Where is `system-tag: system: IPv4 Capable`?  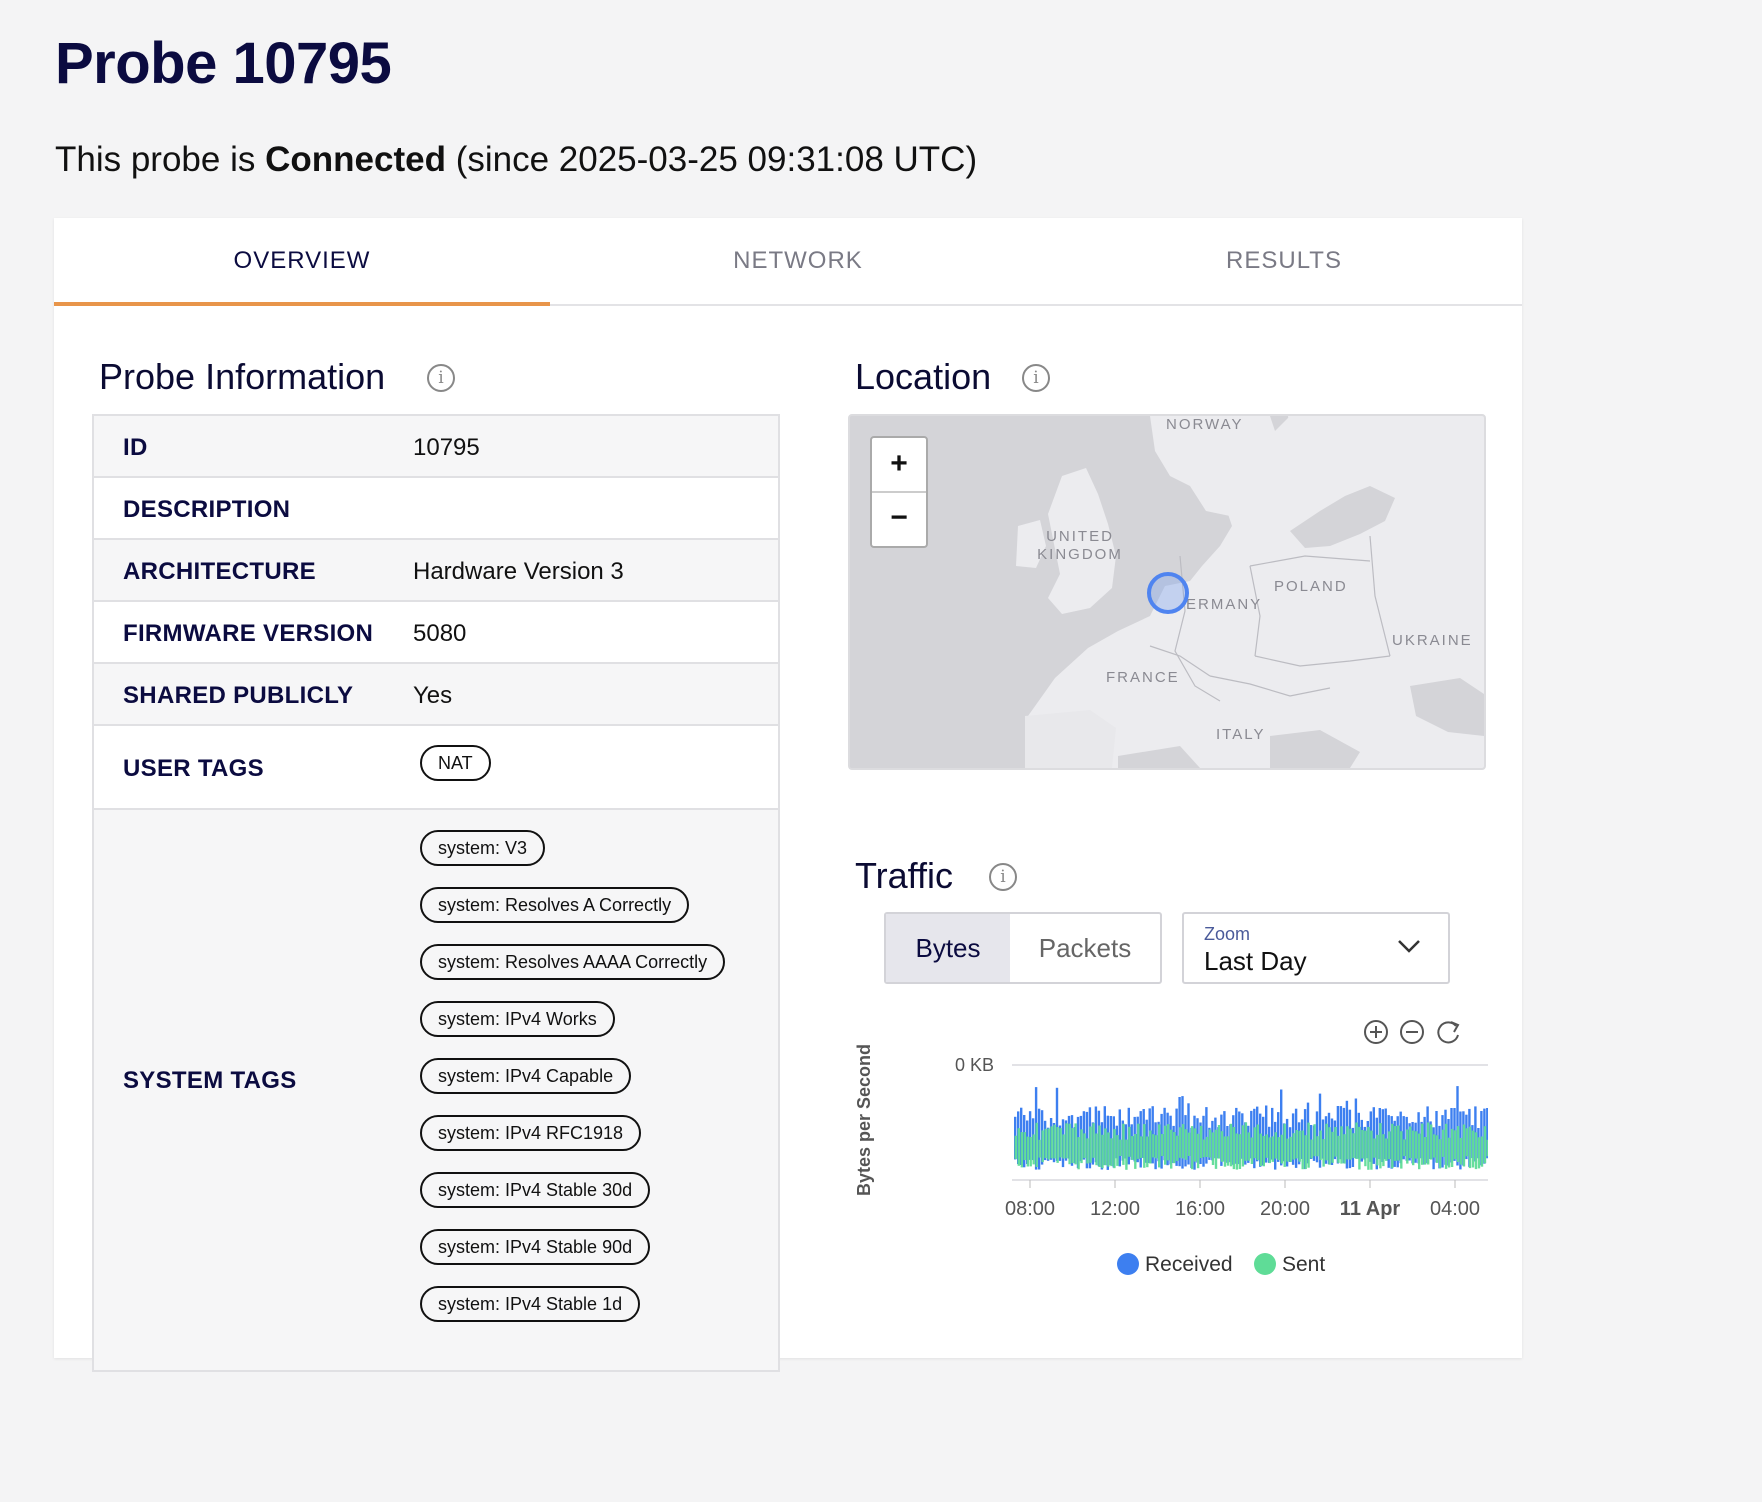 system-tag: system: IPv4 Capable is located at coordinates (526, 1076).